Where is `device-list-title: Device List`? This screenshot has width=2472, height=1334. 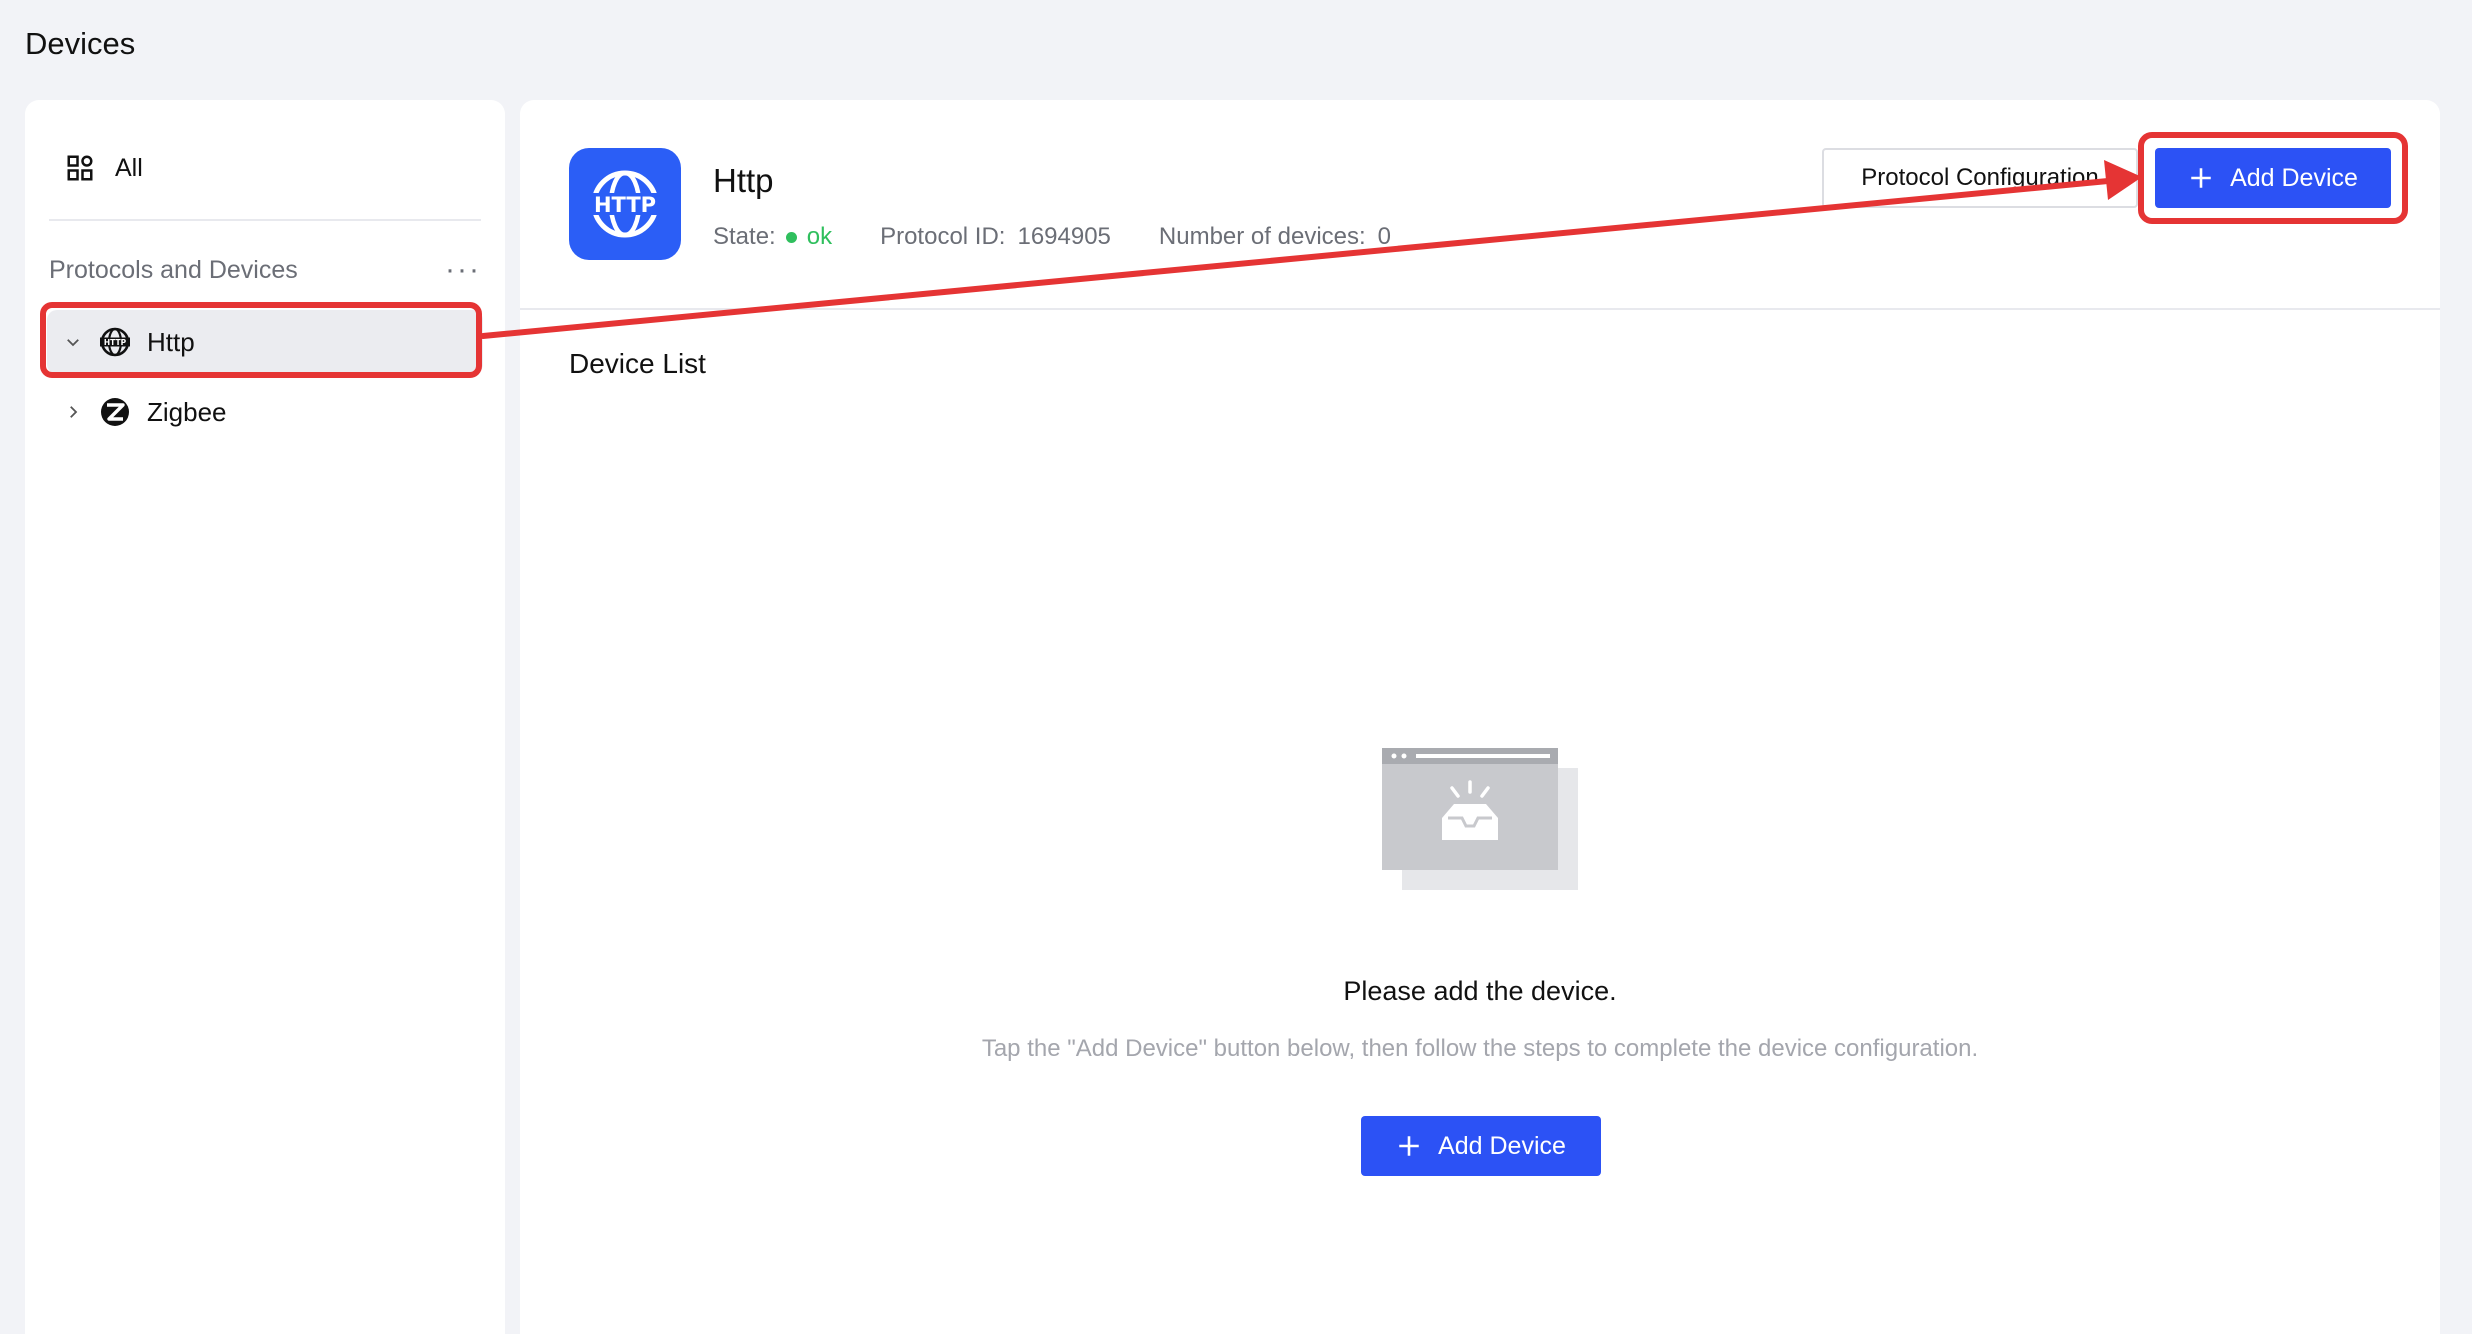
device-list-title: Device List is located at coordinates (637, 363).